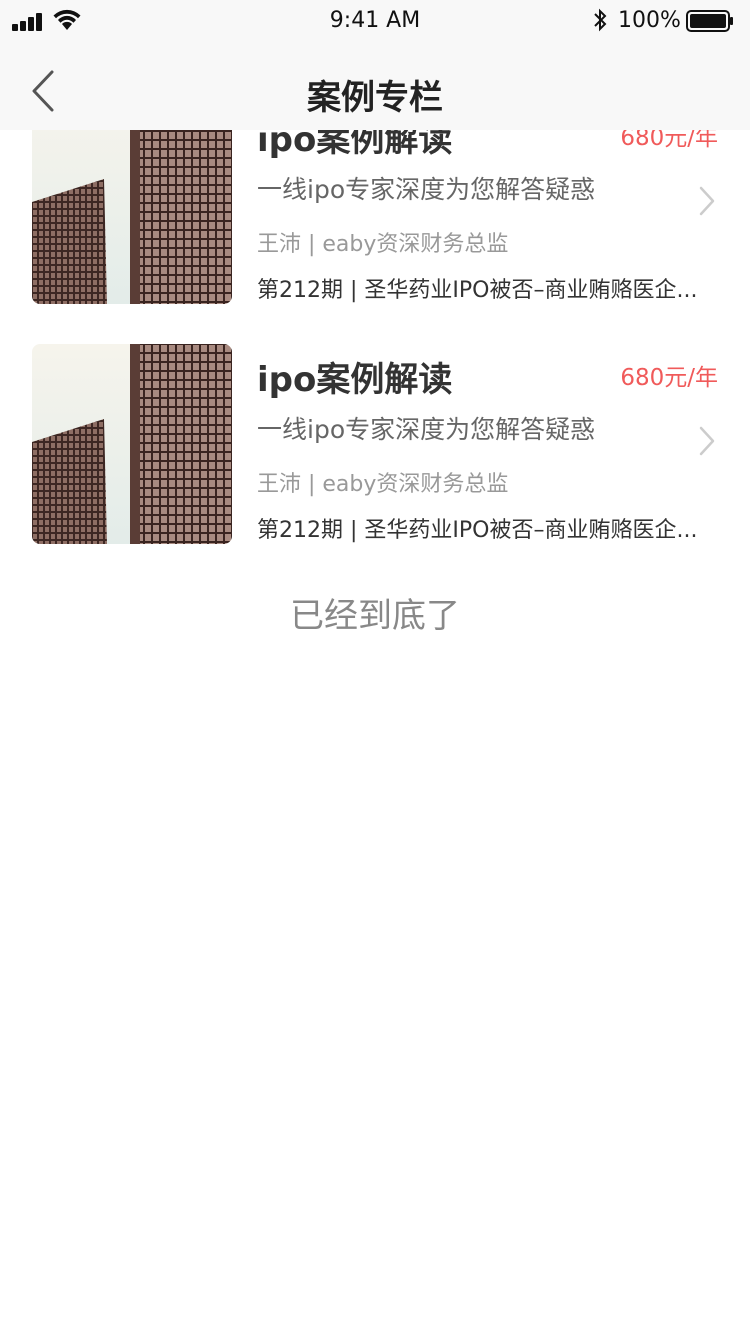  Describe the element at coordinates (600, 20) in the screenshot. I see `bluetooth-icon` at that location.